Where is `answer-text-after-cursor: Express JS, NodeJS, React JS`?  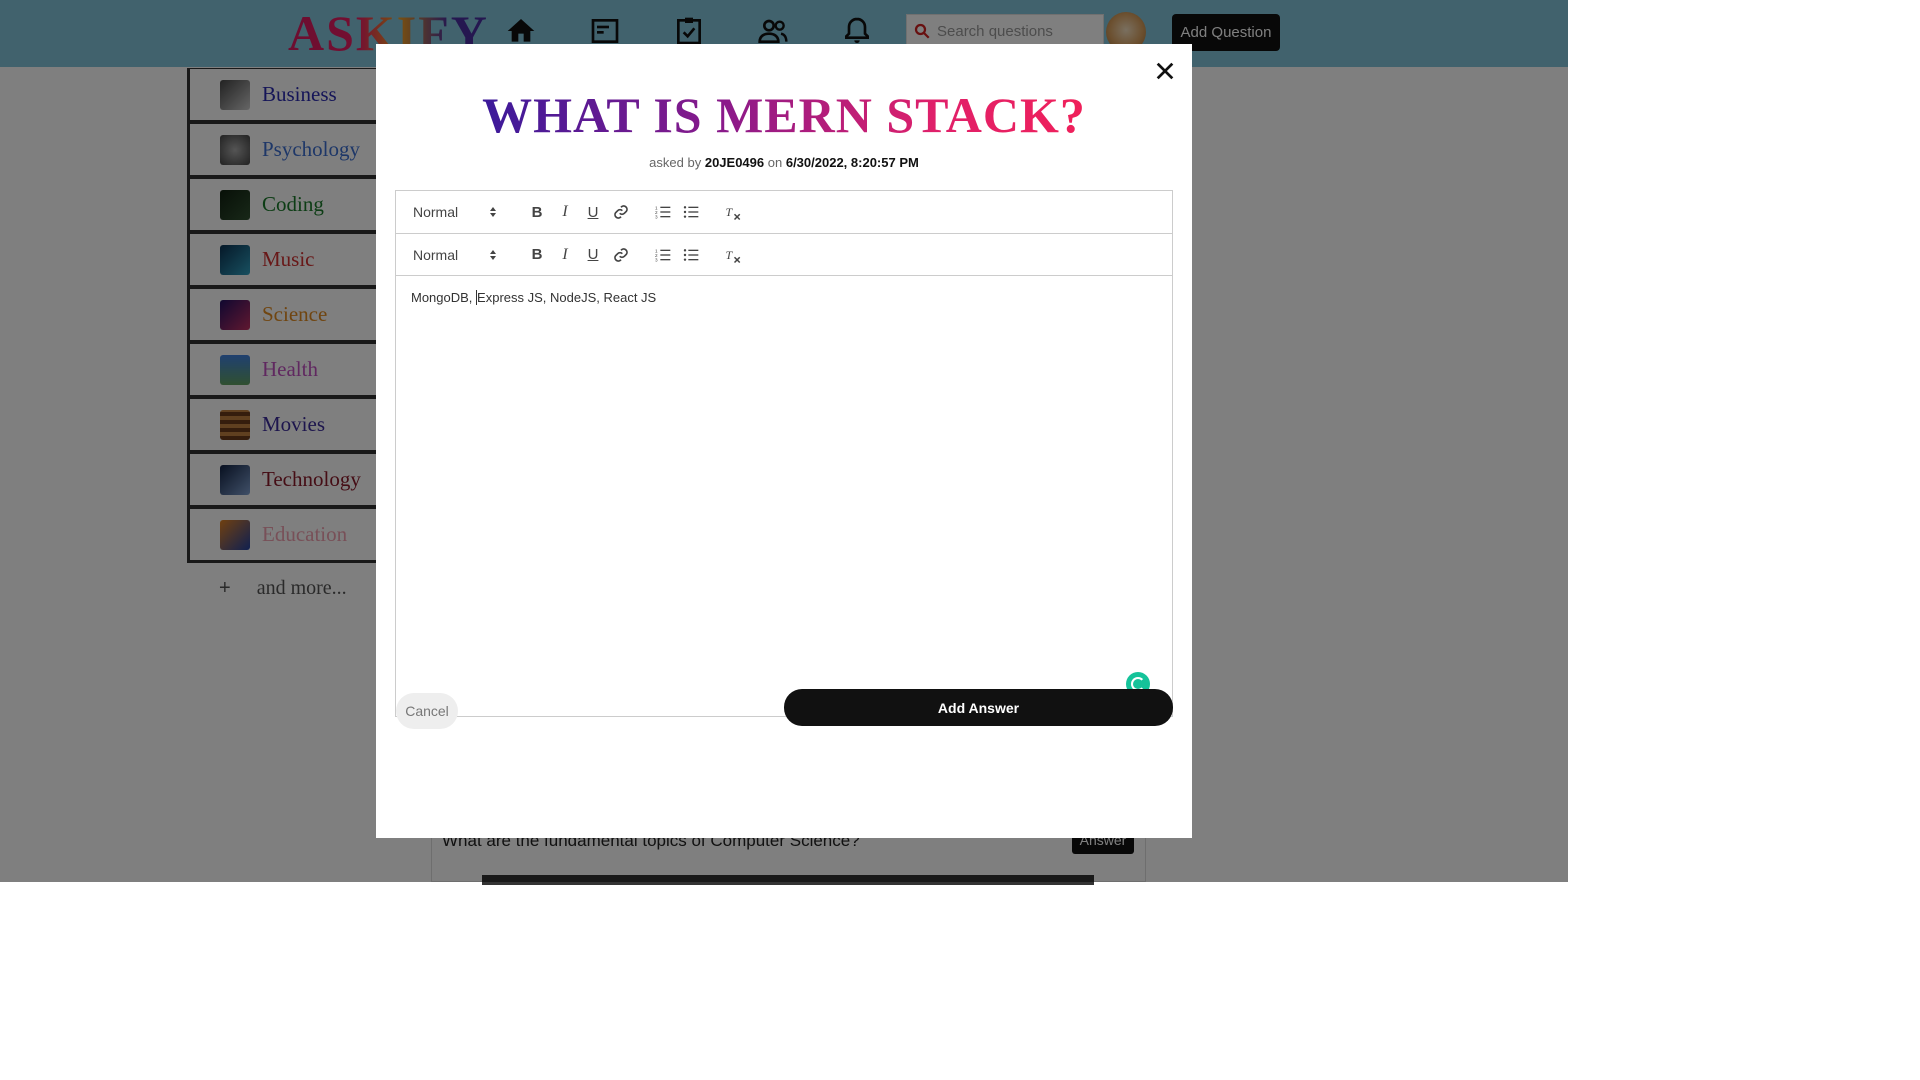 answer-text-after-cursor: Express JS, NodeJS, React JS is located at coordinates (567, 297).